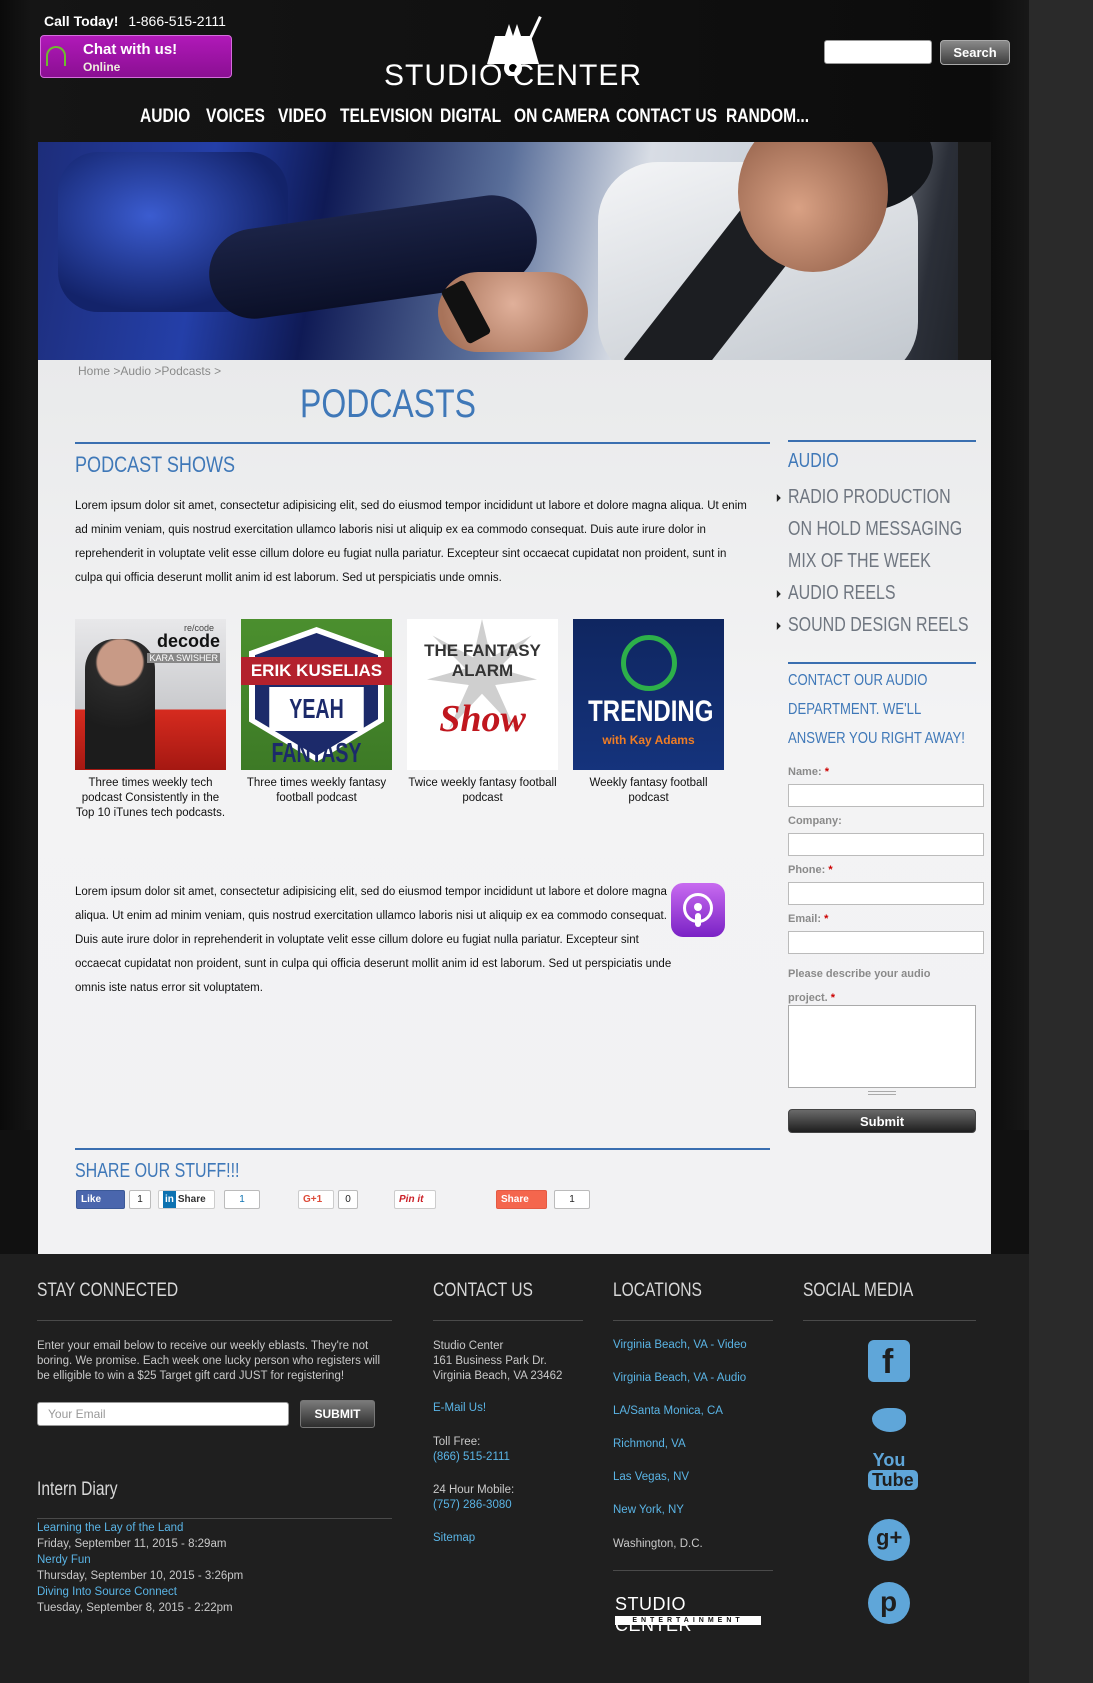  What do you see at coordinates (306, 117) in the screenshot?
I see `nav-video: VIDEO` at bounding box center [306, 117].